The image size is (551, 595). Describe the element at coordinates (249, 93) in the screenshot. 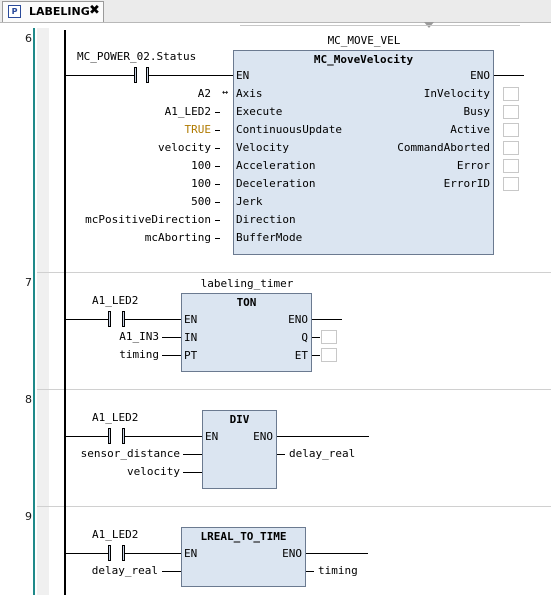

I see `fb-input-pin: Axis` at that location.